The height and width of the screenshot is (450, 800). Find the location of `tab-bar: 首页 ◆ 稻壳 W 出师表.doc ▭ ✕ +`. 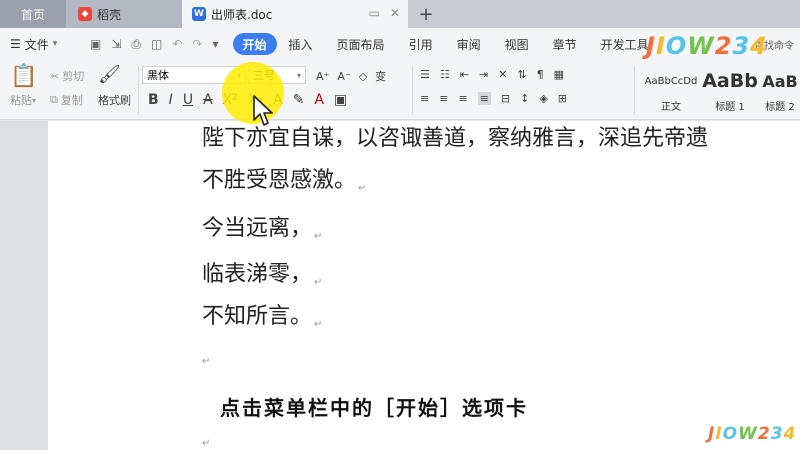

tab-bar: 首页 ◆ 稻壳 W 出师表.doc ▭ ✕ + is located at coordinates (400, 14).